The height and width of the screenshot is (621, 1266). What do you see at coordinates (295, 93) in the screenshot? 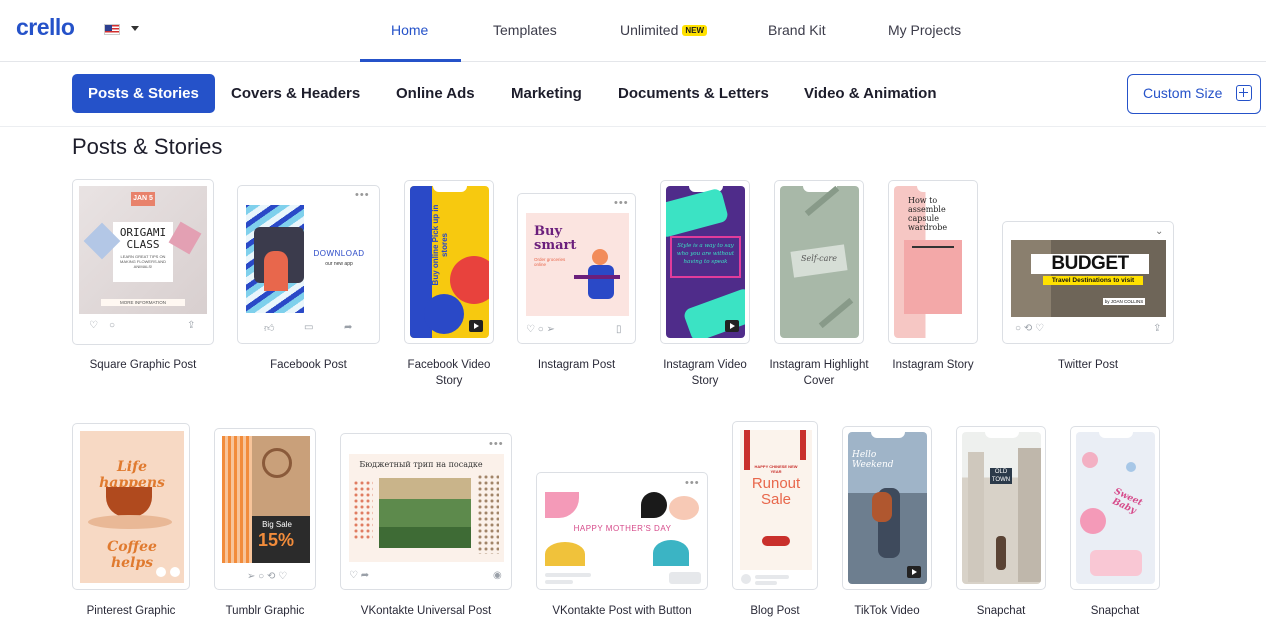
I see `category-covers-headers: Covers & Headers` at bounding box center [295, 93].